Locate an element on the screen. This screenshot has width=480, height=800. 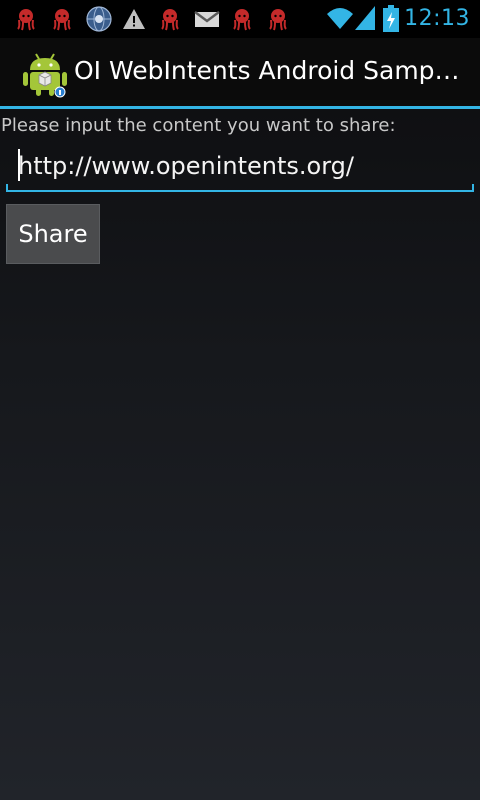
status-bar: 12:13 is located at coordinates (240, 19).